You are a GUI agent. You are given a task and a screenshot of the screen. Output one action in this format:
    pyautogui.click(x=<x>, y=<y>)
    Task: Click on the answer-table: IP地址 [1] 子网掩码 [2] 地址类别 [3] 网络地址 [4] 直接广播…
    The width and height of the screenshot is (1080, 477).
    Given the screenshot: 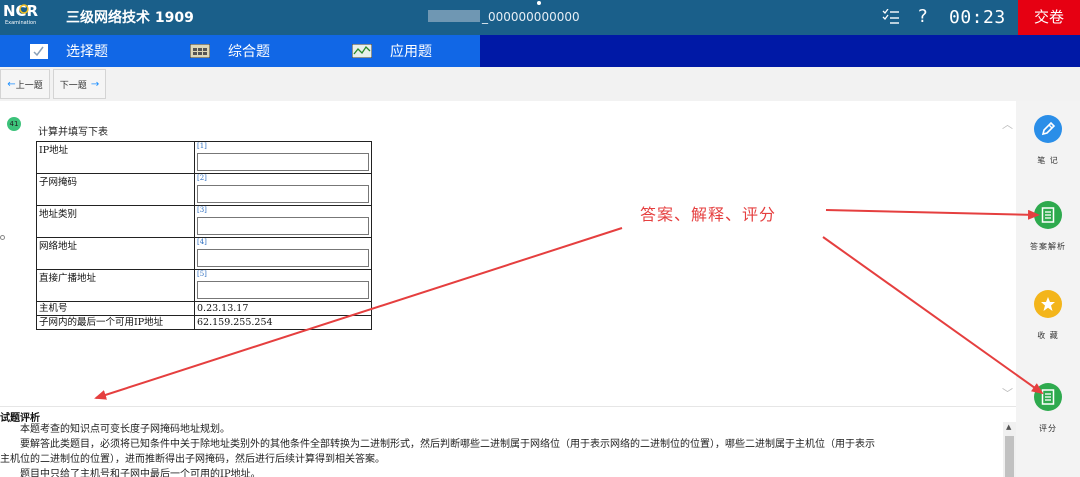 What is the action you would take?
    pyautogui.click(x=204, y=235)
    